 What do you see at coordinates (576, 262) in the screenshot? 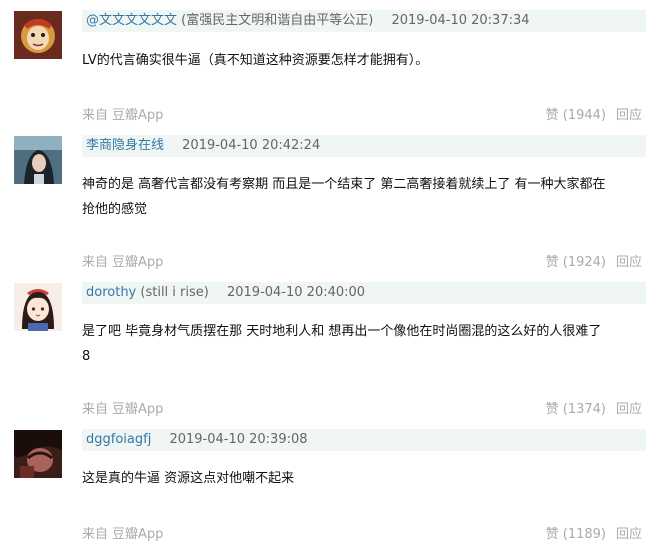
I see `vote-button: 赞 (1924)` at bounding box center [576, 262].